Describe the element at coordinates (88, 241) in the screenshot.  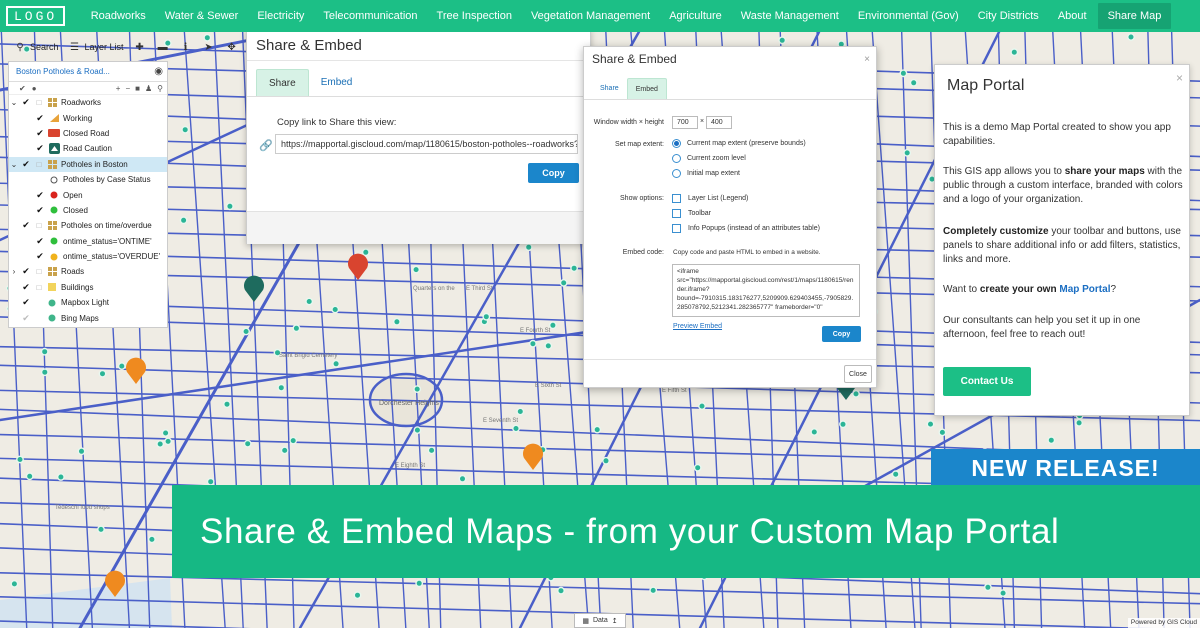
I see `layer-row-ontime: ✔ ontime_status='ONTIME'` at that location.